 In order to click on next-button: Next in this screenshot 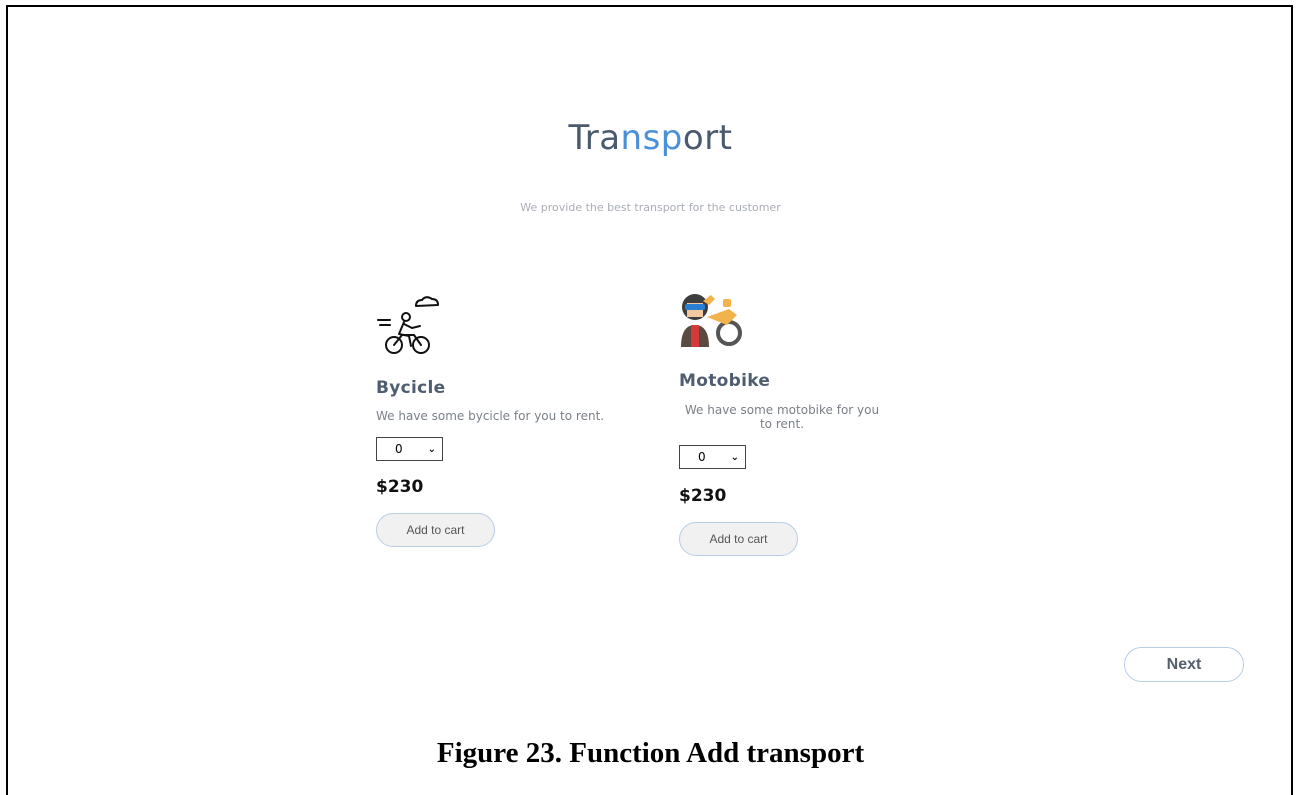, I will do `click(1184, 664)`.